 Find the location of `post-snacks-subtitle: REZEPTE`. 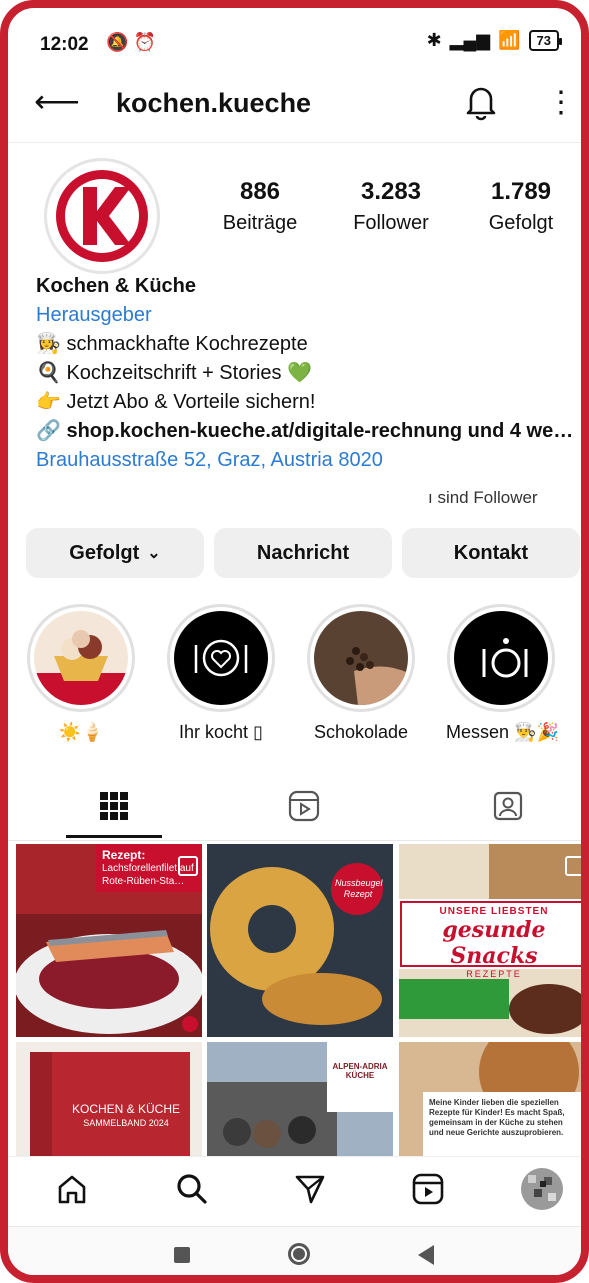

post-snacks-subtitle: REZEPTE is located at coordinates (494, 974).